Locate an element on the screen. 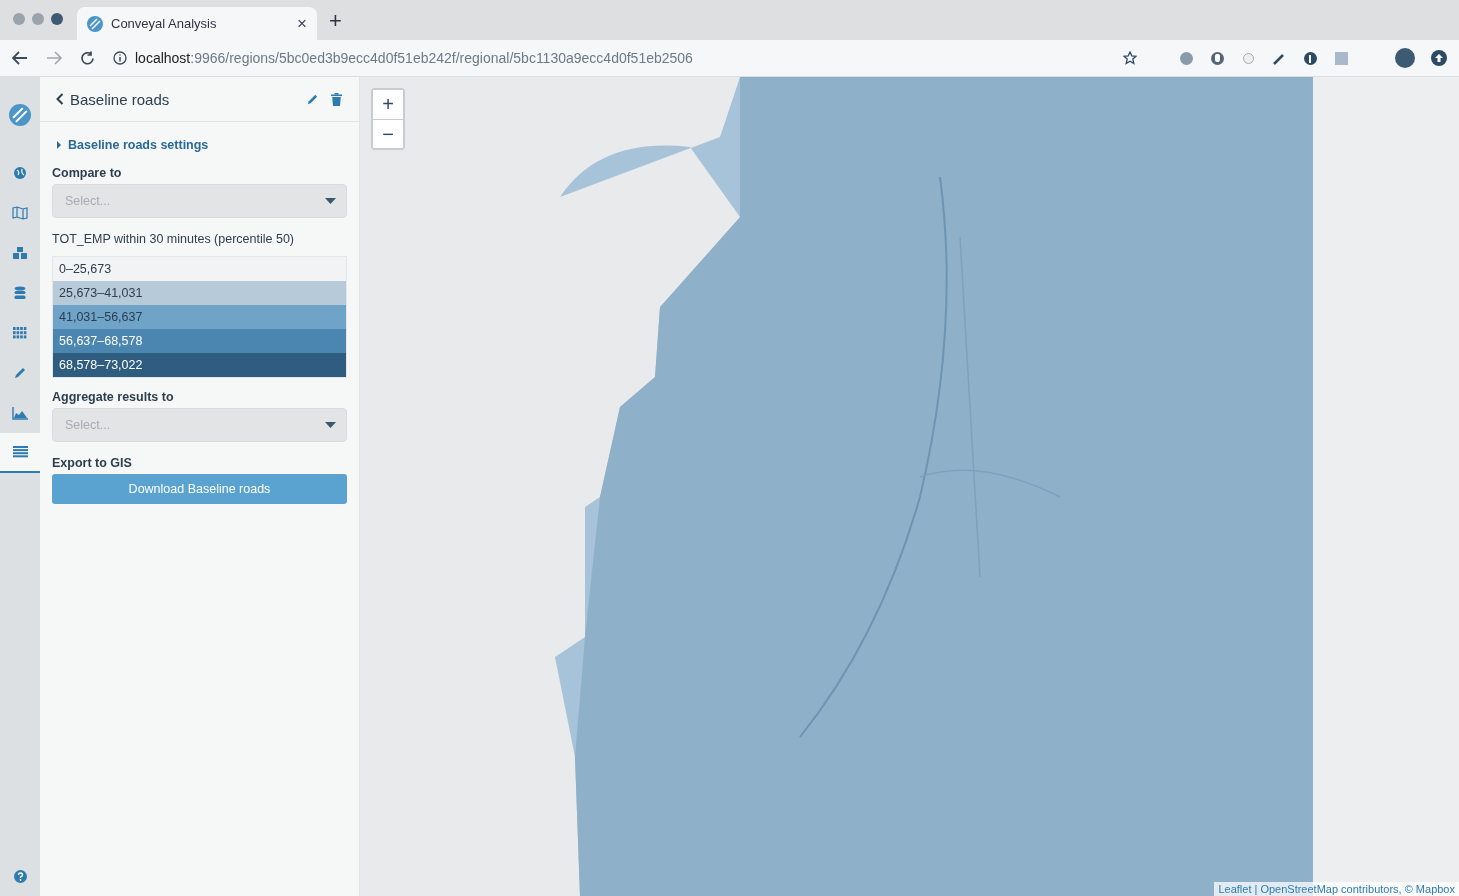  legend-item: 0–25,673 is located at coordinates (199, 269).